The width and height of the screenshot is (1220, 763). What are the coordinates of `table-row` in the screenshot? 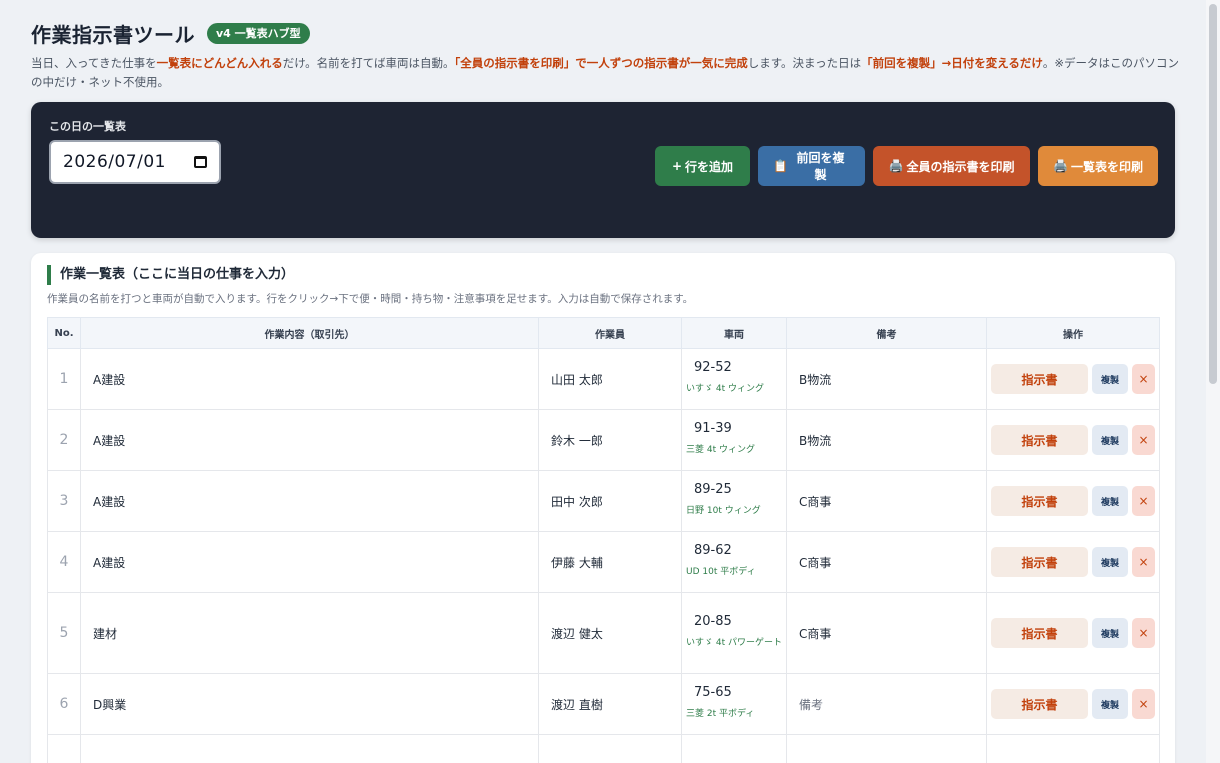 It's located at (603, 748).